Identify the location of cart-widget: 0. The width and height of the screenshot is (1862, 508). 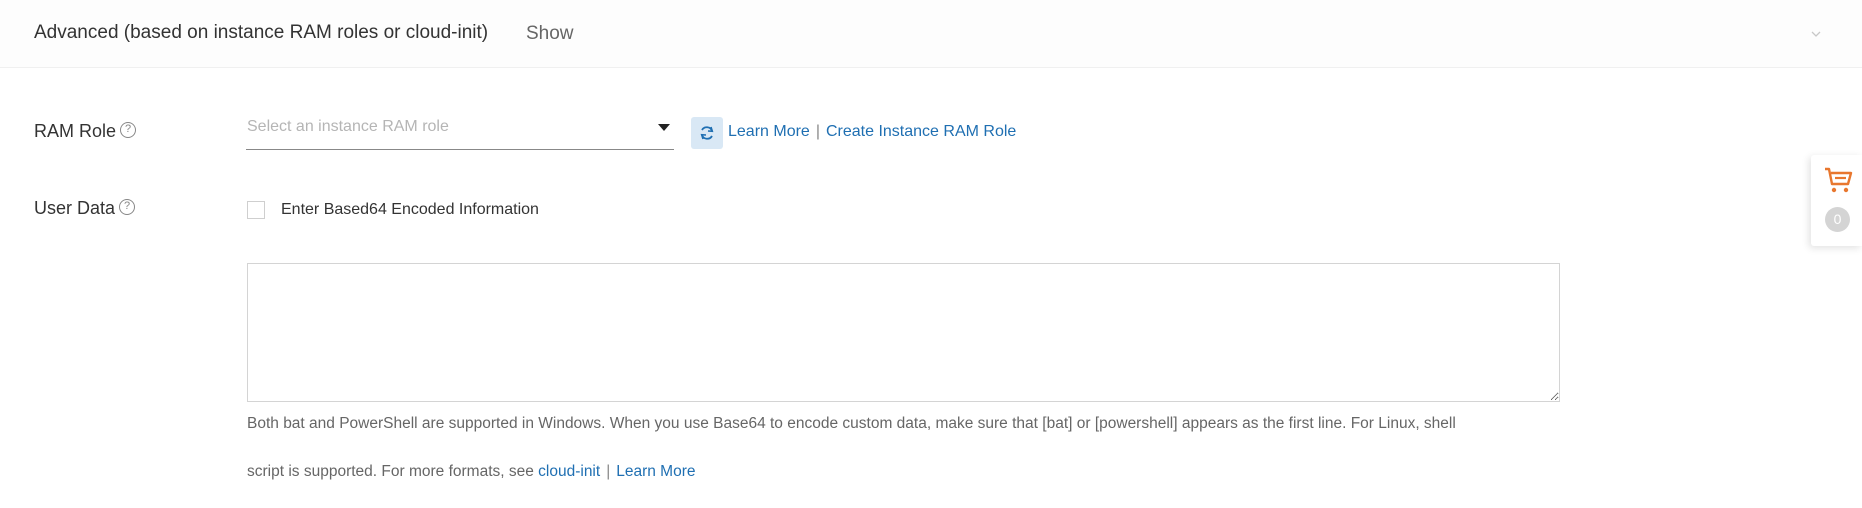
(1836, 200).